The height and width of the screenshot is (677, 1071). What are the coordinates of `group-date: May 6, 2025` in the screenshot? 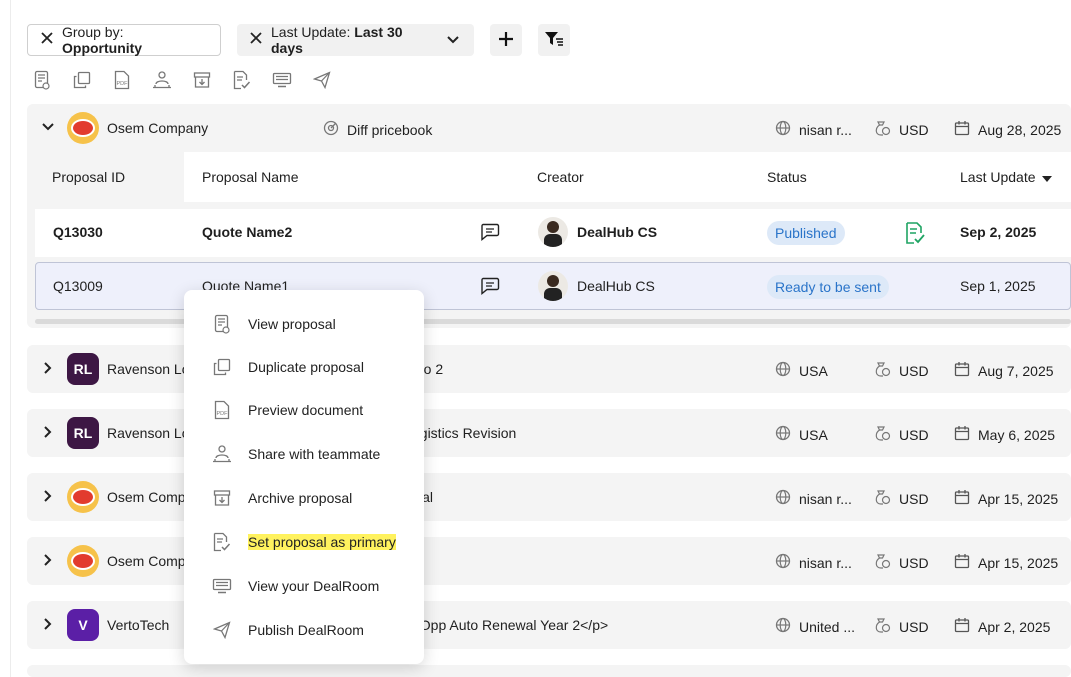 It's located at (1004, 434).